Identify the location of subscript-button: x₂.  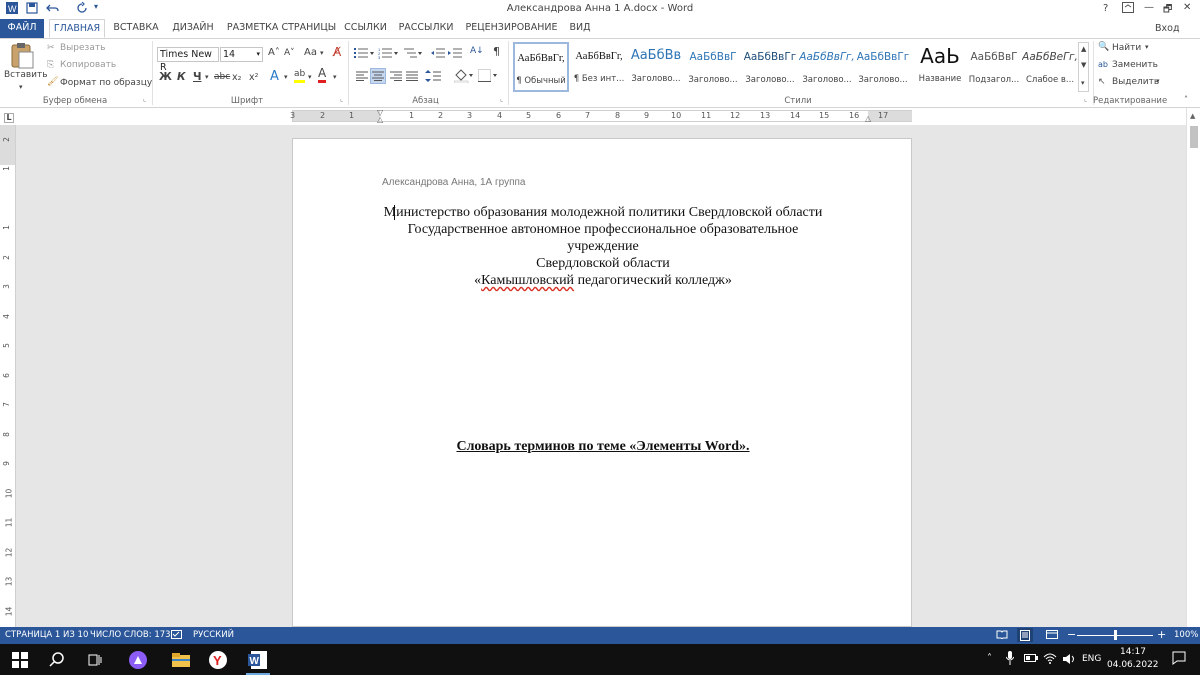
(236, 77).